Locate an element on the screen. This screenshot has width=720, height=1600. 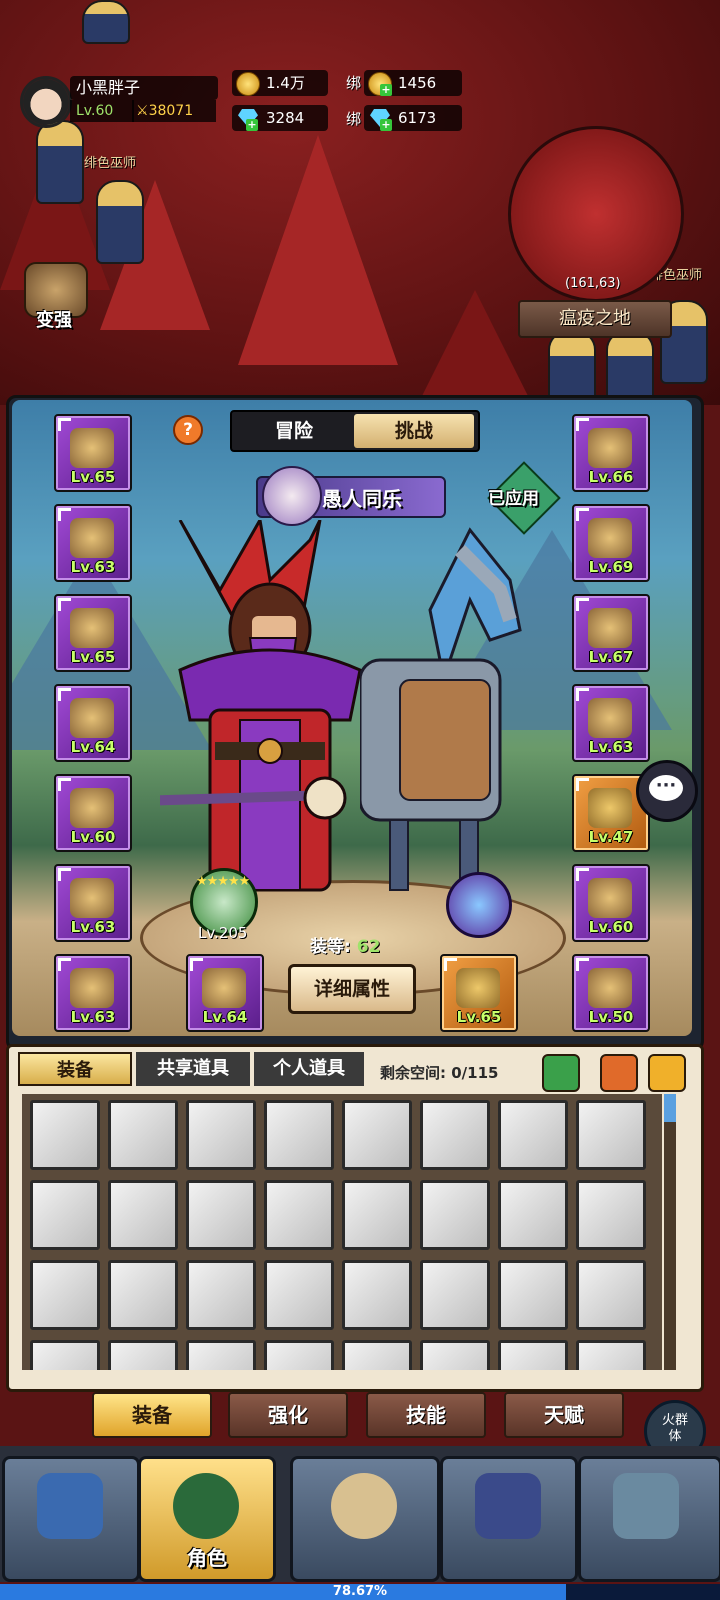
equip-slot-offhand: Lv.63 is located at coordinates (93, 993).